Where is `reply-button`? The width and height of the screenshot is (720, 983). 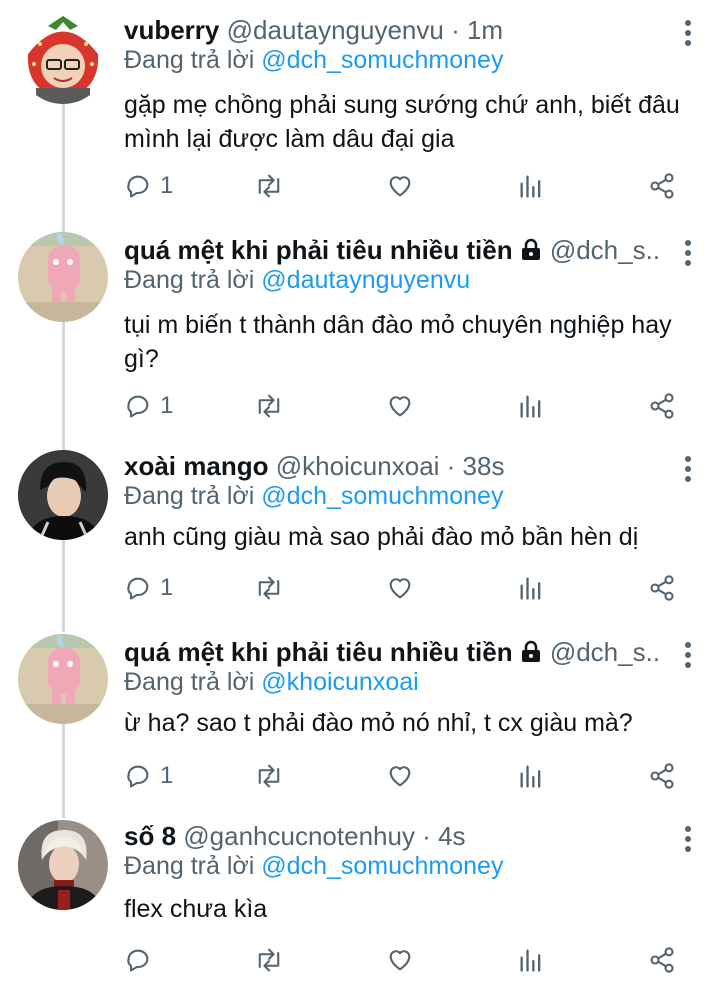
reply-button is located at coordinates (142, 960).